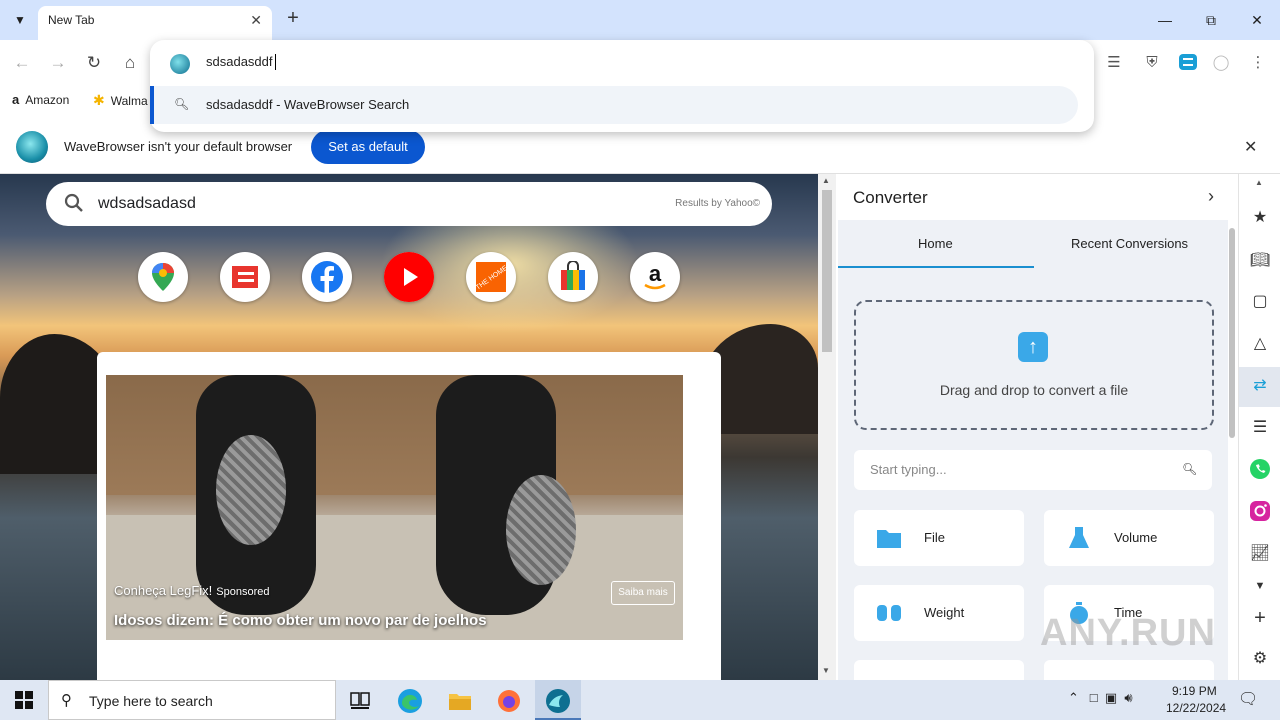 This screenshot has width=1280, height=720. What do you see at coordinates (1114, 63) in the screenshot?
I see `extension-stack-icon: ☰` at bounding box center [1114, 63].